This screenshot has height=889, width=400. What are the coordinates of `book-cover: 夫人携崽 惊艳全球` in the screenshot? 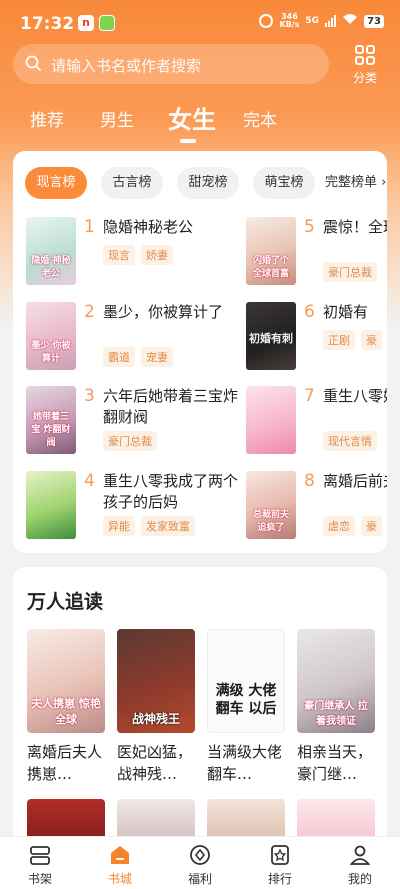 It's located at (66, 681).